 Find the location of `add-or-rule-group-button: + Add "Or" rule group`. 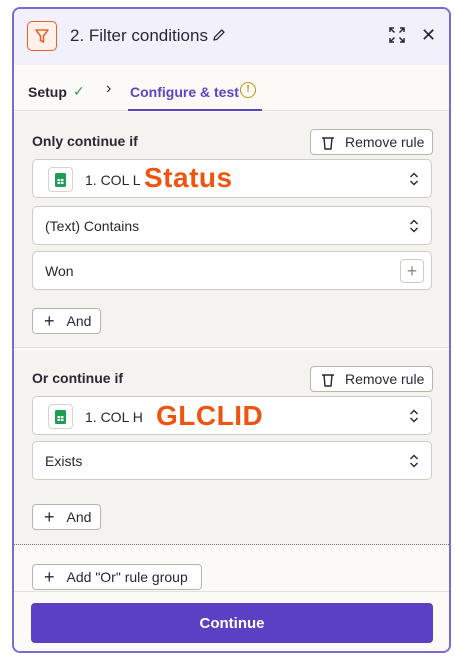

add-or-rule-group-button: + Add "Or" rule group is located at coordinates (117, 577).